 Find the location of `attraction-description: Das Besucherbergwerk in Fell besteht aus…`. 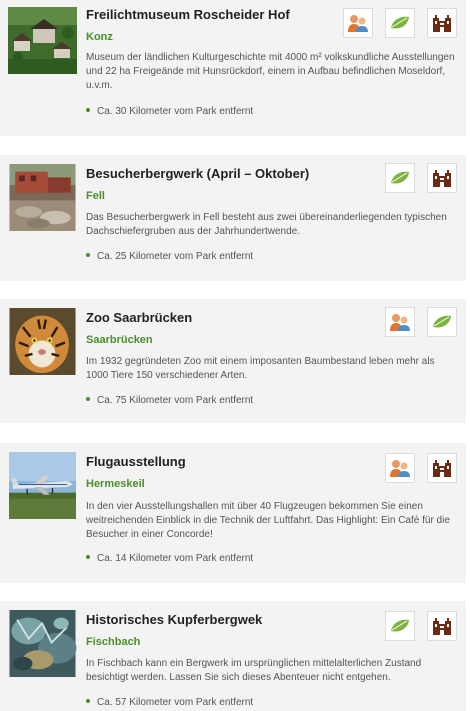

attraction-description: Das Besucherbergwerk in Fell besteht aus… is located at coordinates (266, 224).